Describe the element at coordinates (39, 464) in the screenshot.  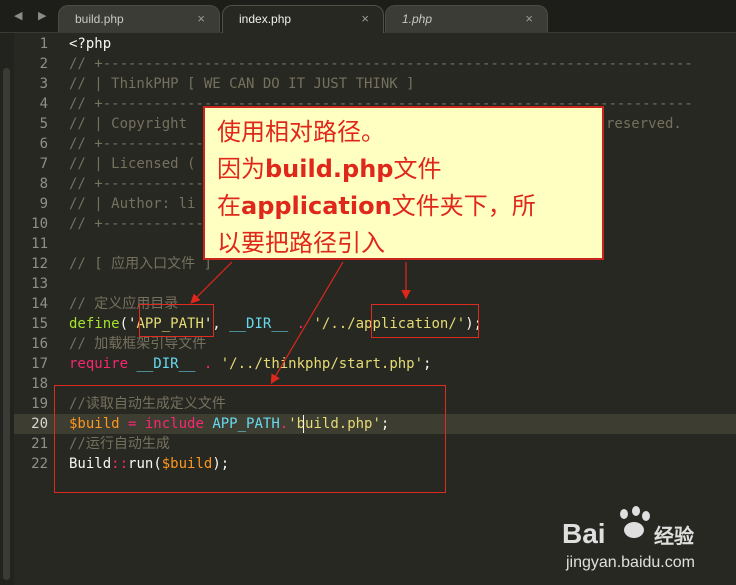
I see `line-number: 22` at that location.